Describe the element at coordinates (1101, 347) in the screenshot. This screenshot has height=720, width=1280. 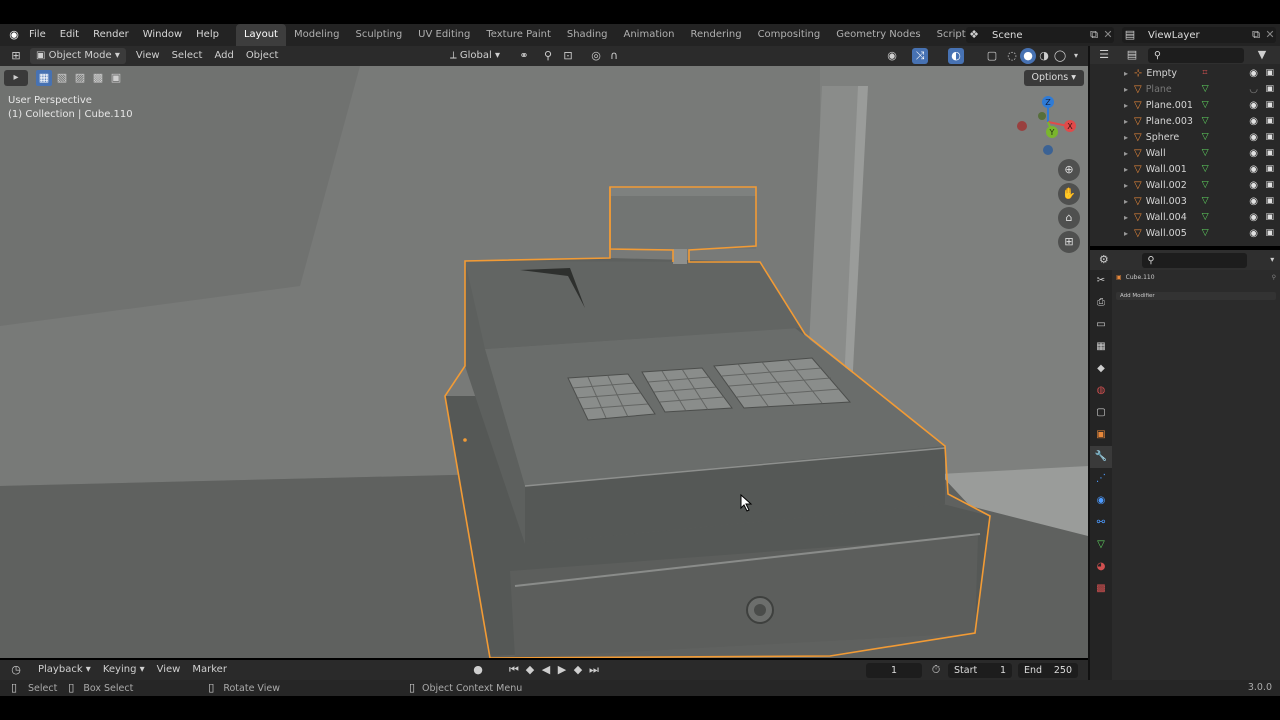
I see `view-layer-tab-icon: ▦` at that location.